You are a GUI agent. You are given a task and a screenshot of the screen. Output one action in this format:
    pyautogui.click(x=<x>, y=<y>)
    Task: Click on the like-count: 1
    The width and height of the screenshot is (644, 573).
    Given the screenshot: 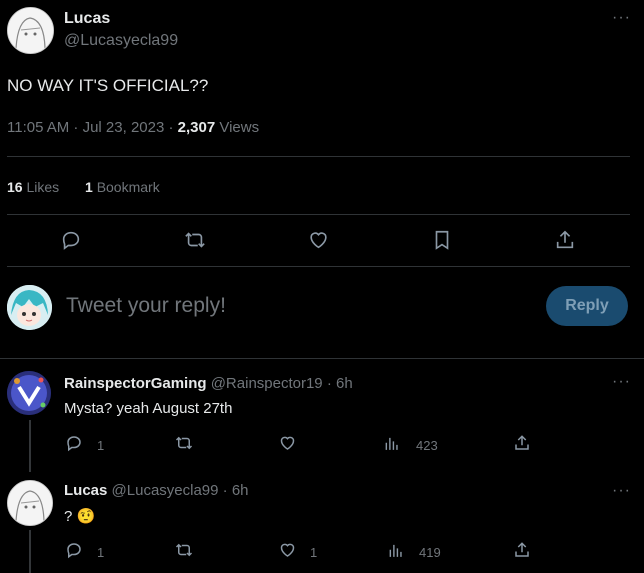 What is the action you would take?
    pyautogui.click(x=314, y=552)
    